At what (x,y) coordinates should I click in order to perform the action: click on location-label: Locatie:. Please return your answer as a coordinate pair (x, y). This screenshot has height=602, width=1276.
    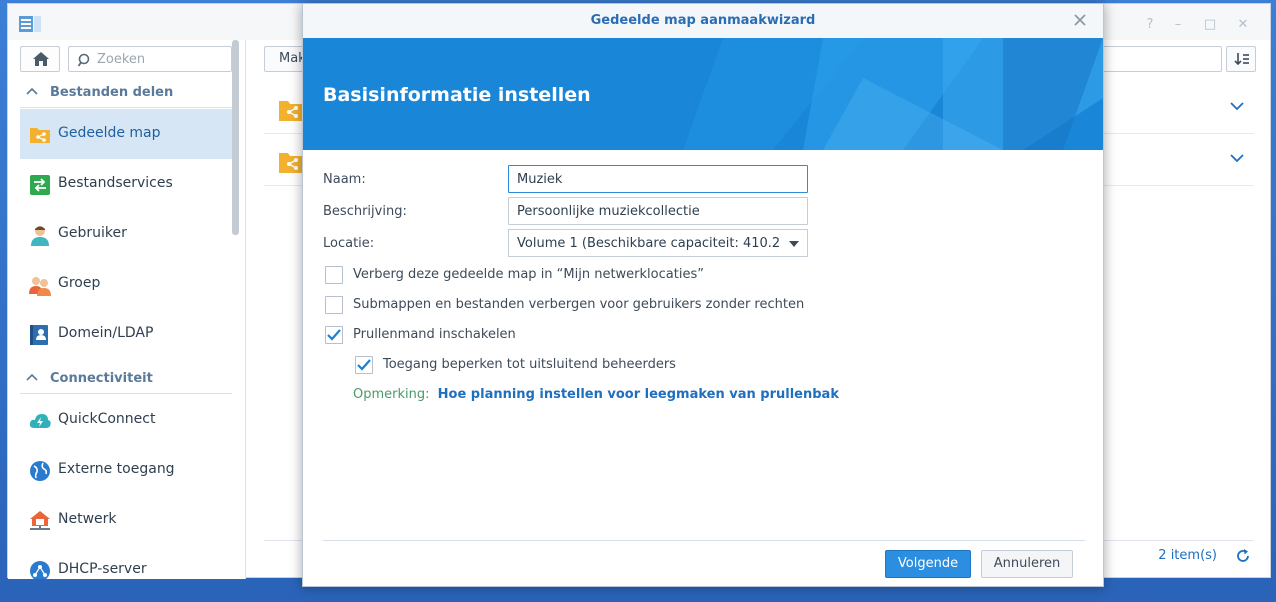
    Looking at the image, I should click on (349, 243).